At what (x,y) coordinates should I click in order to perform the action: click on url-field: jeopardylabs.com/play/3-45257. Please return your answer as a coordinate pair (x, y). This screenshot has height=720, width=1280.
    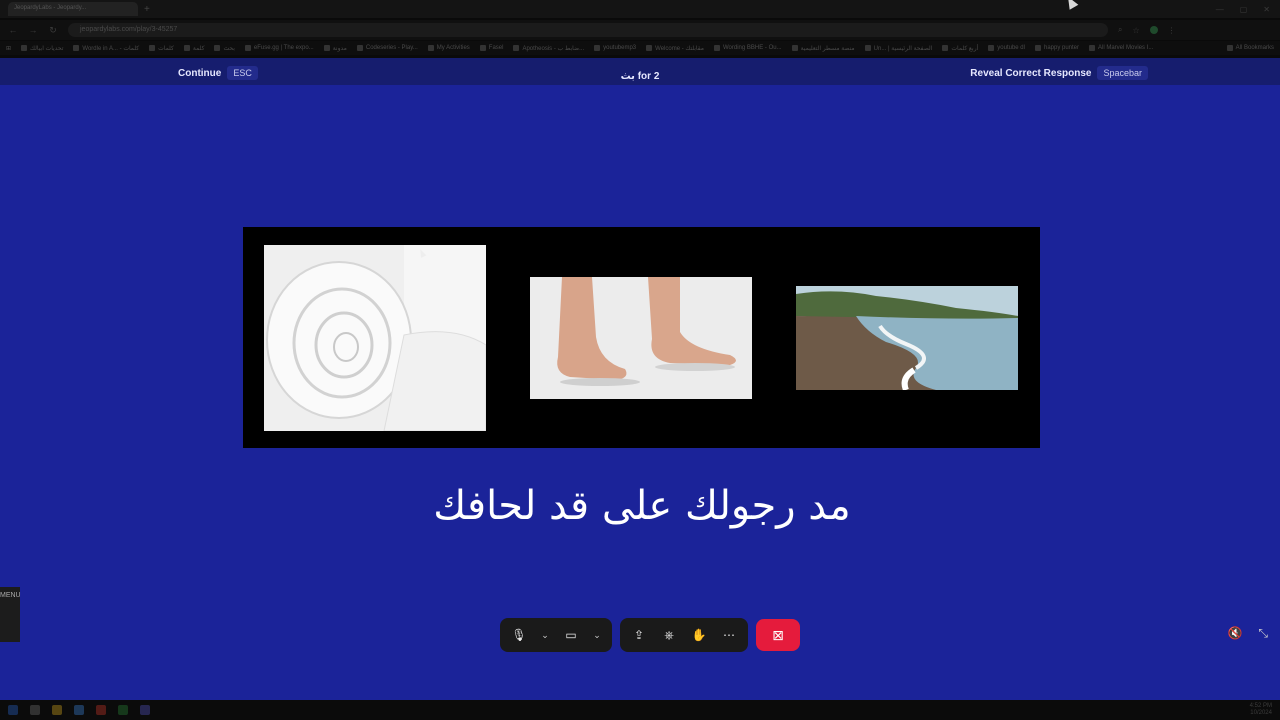
    Looking at the image, I should click on (588, 30).